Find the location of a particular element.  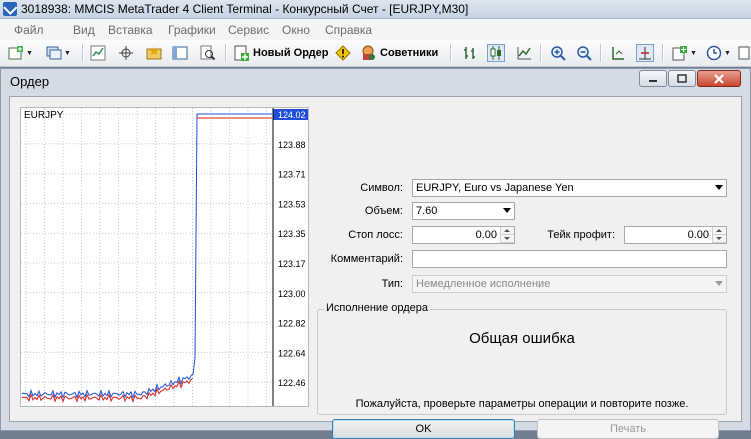

experts-warning-button is located at coordinates (343, 53).